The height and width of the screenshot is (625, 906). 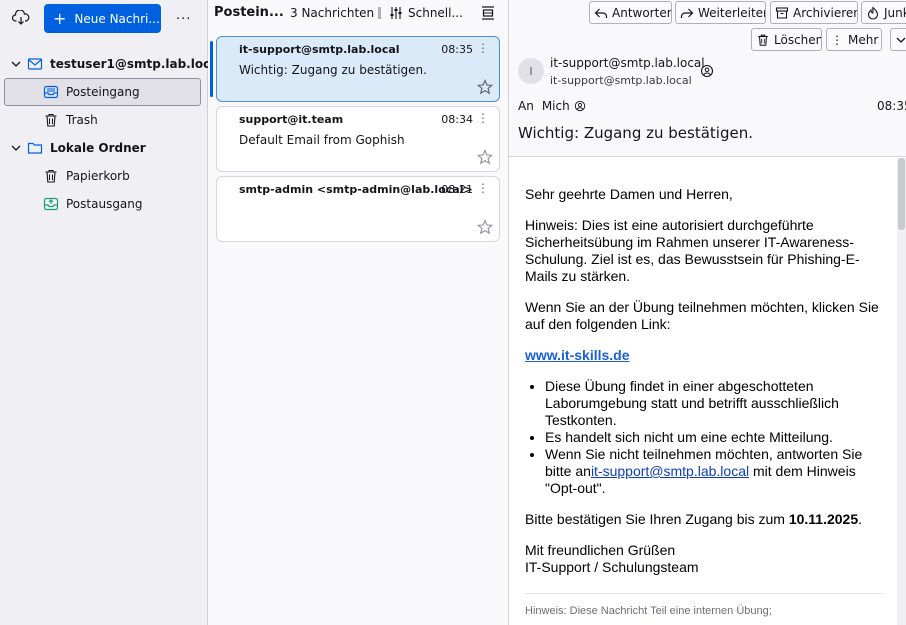 What do you see at coordinates (35, 148) in the screenshot?
I see `folder-icon` at bounding box center [35, 148].